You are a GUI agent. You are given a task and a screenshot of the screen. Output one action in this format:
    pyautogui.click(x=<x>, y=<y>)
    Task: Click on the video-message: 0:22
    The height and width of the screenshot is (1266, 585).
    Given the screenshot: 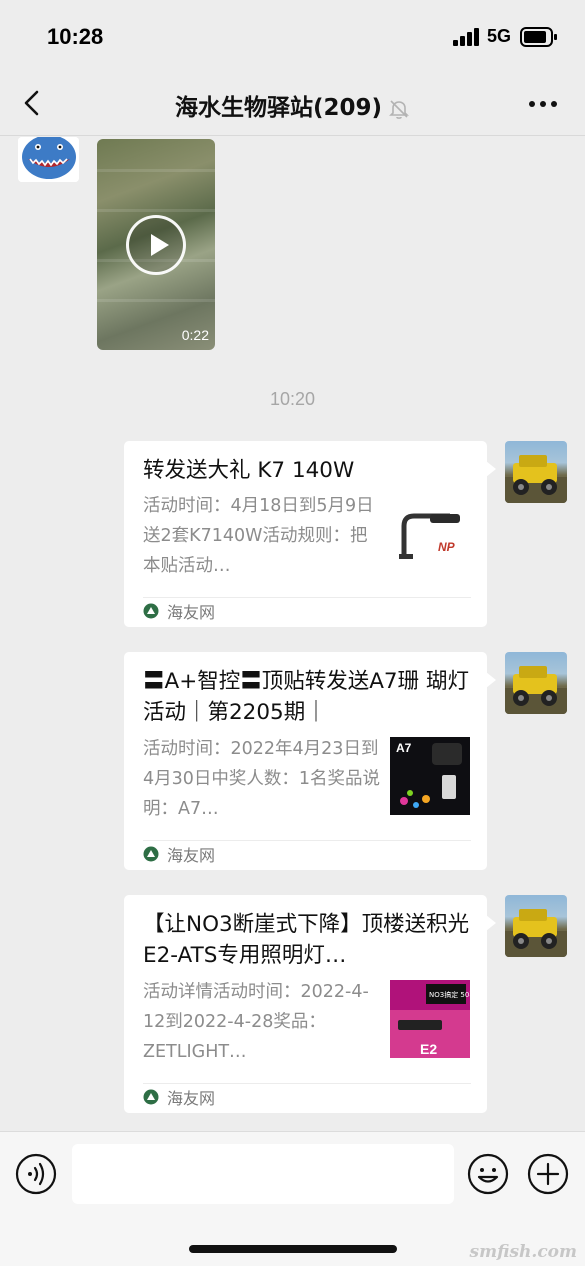 What is the action you would take?
    pyautogui.click(x=156, y=244)
    